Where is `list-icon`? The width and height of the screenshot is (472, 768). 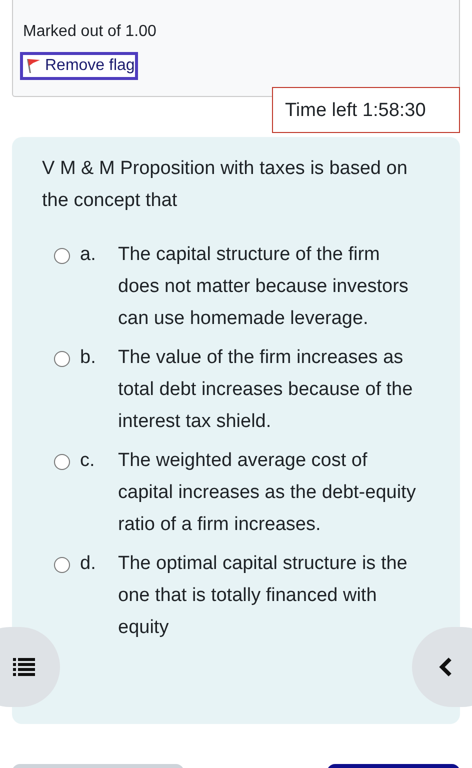 list-icon is located at coordinates (24, 667).